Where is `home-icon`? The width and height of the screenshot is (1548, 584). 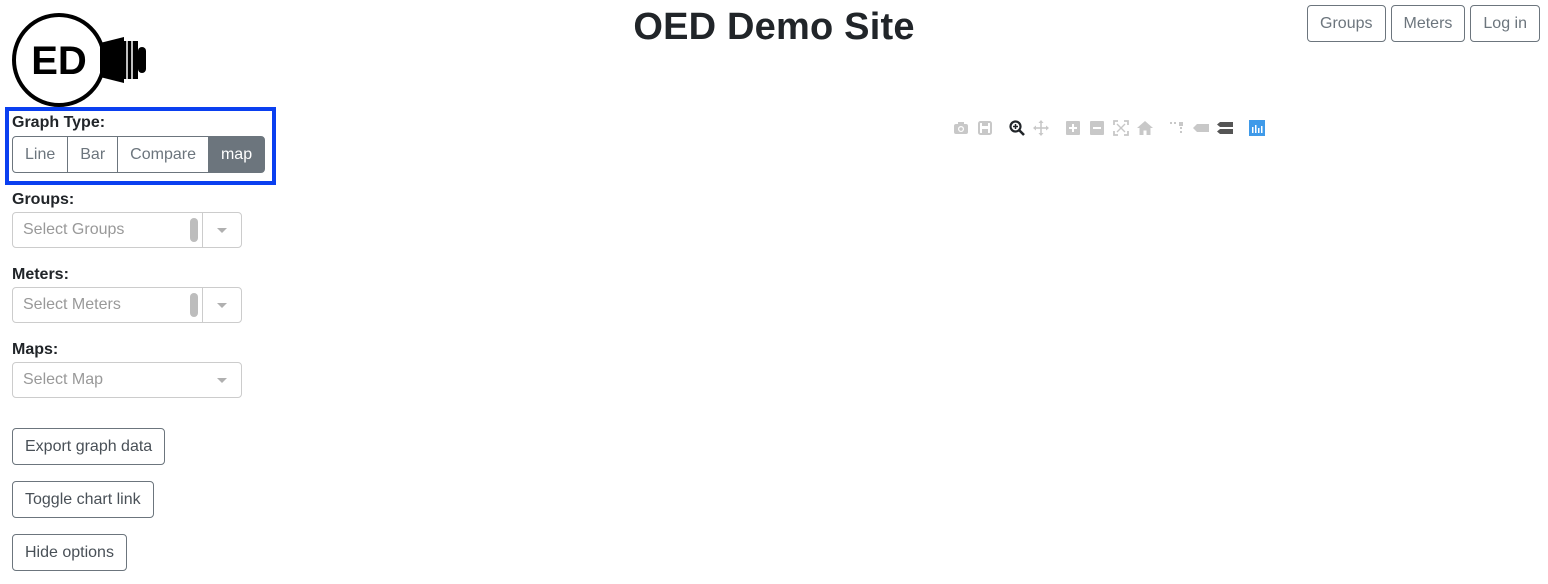
home-icon is located at coordinates (1145, 128).